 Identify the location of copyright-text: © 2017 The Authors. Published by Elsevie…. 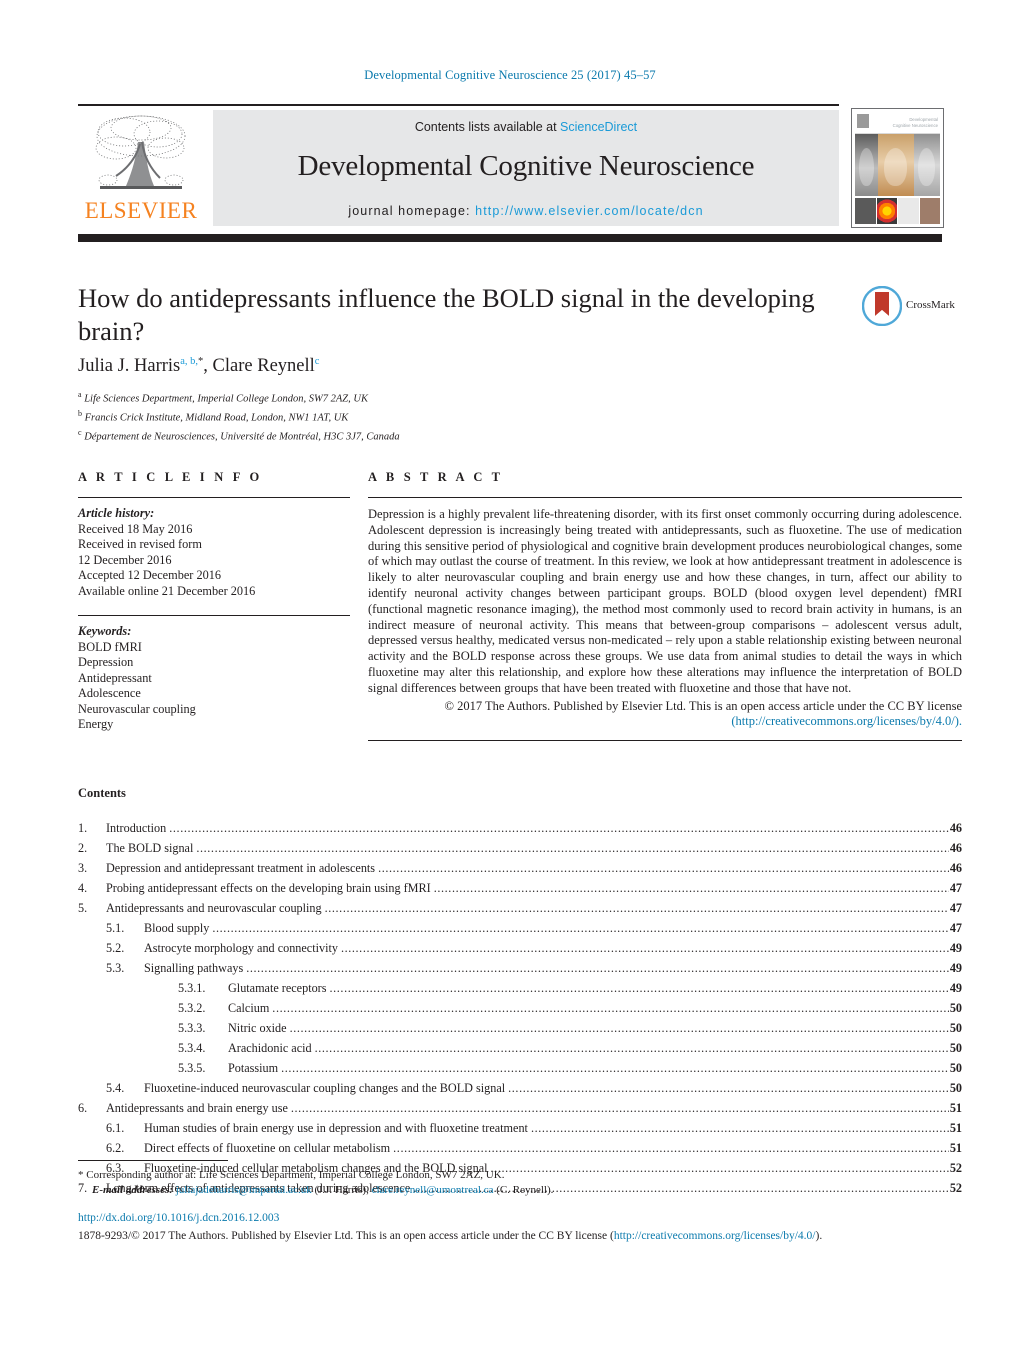
(703, 705).